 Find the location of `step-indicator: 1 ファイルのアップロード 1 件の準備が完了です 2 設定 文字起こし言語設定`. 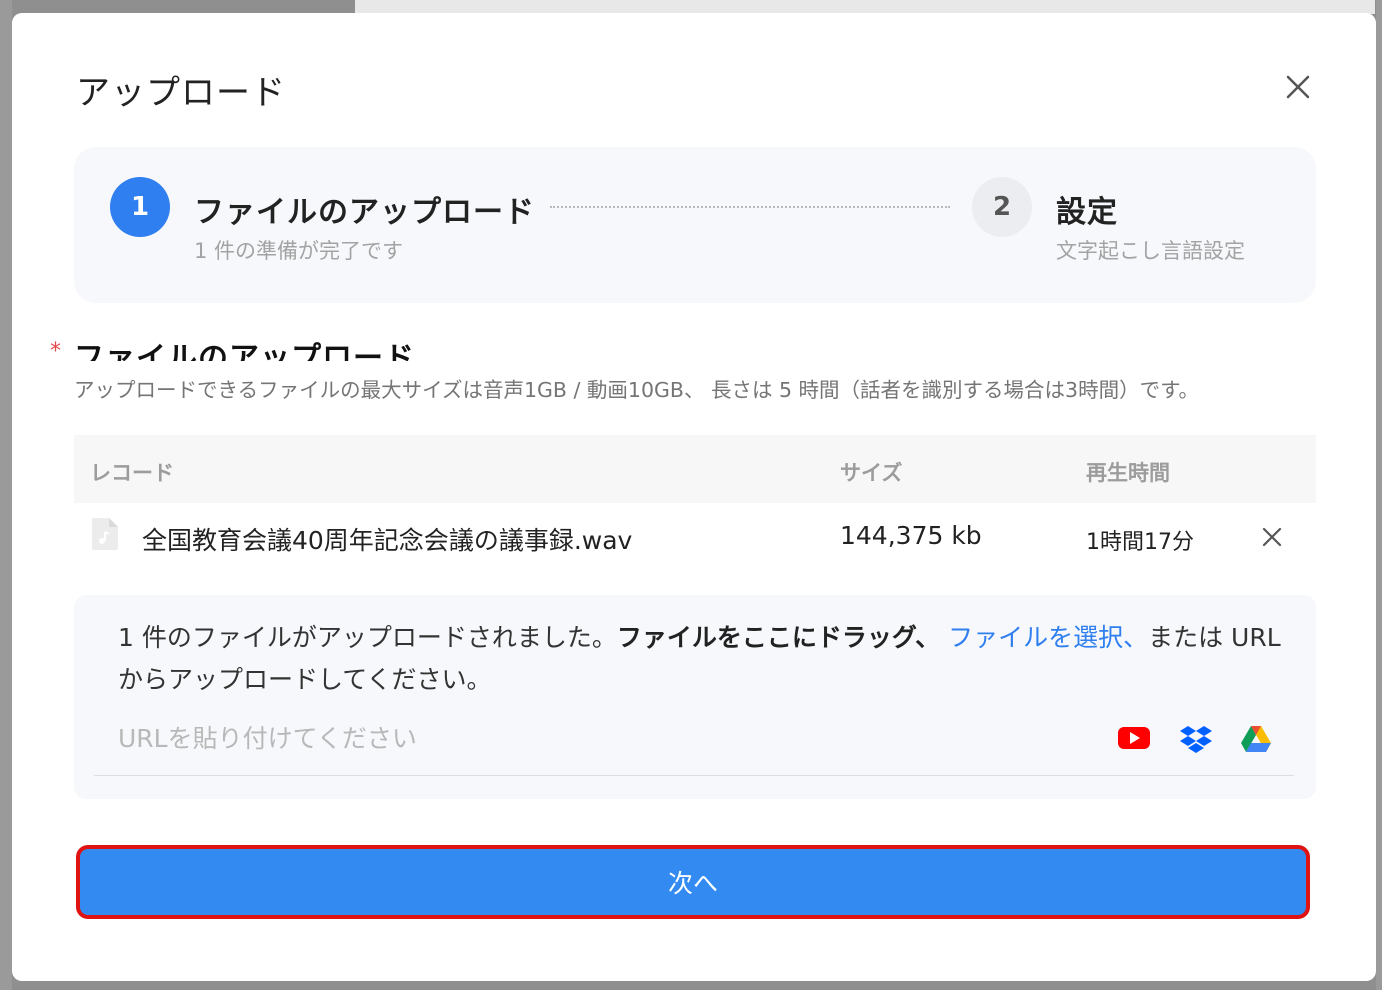

step-indicator: 1 ファイルのアップロード 1 件の準備が完了です 2 設定 文字起こし言語設定 is located at coordinates (695, 225).